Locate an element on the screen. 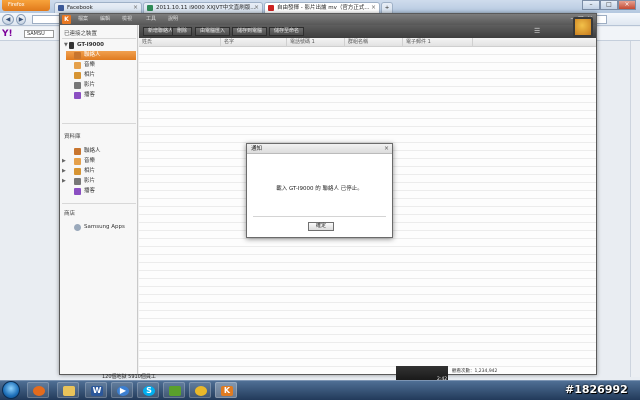 Image resolution: width=640 pixels, height=400 pixels. taskbar-firefox is located at coordinates (38, 390).